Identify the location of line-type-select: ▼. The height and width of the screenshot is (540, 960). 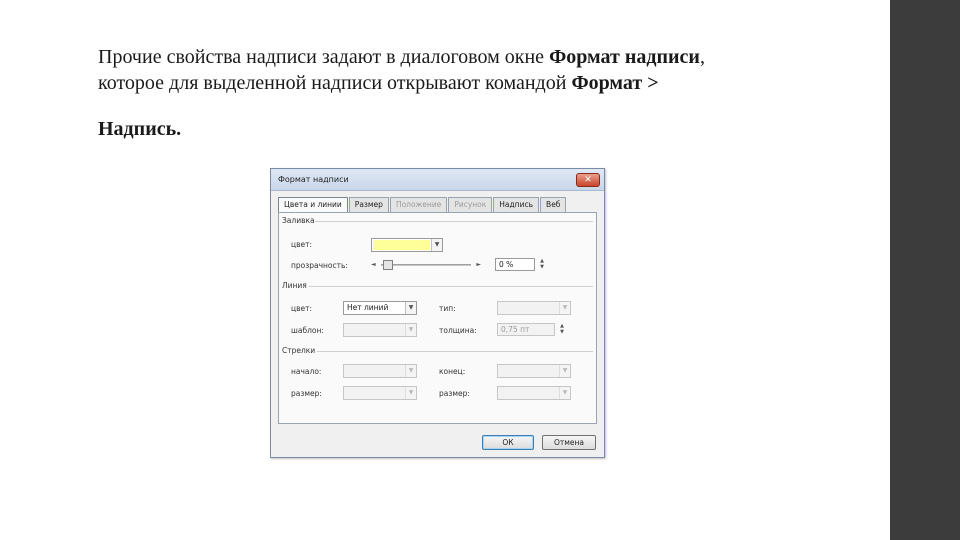
(534, 308).